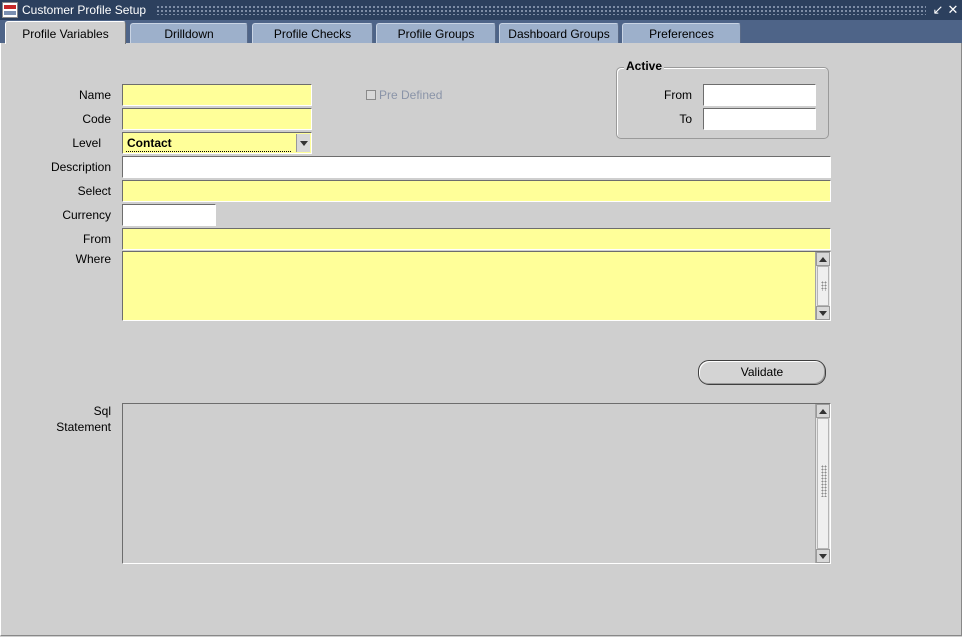  What do you see at coordinates (476, 239) in the screenshot?
I see `from-clause-field` at bounding box center [476, 239].